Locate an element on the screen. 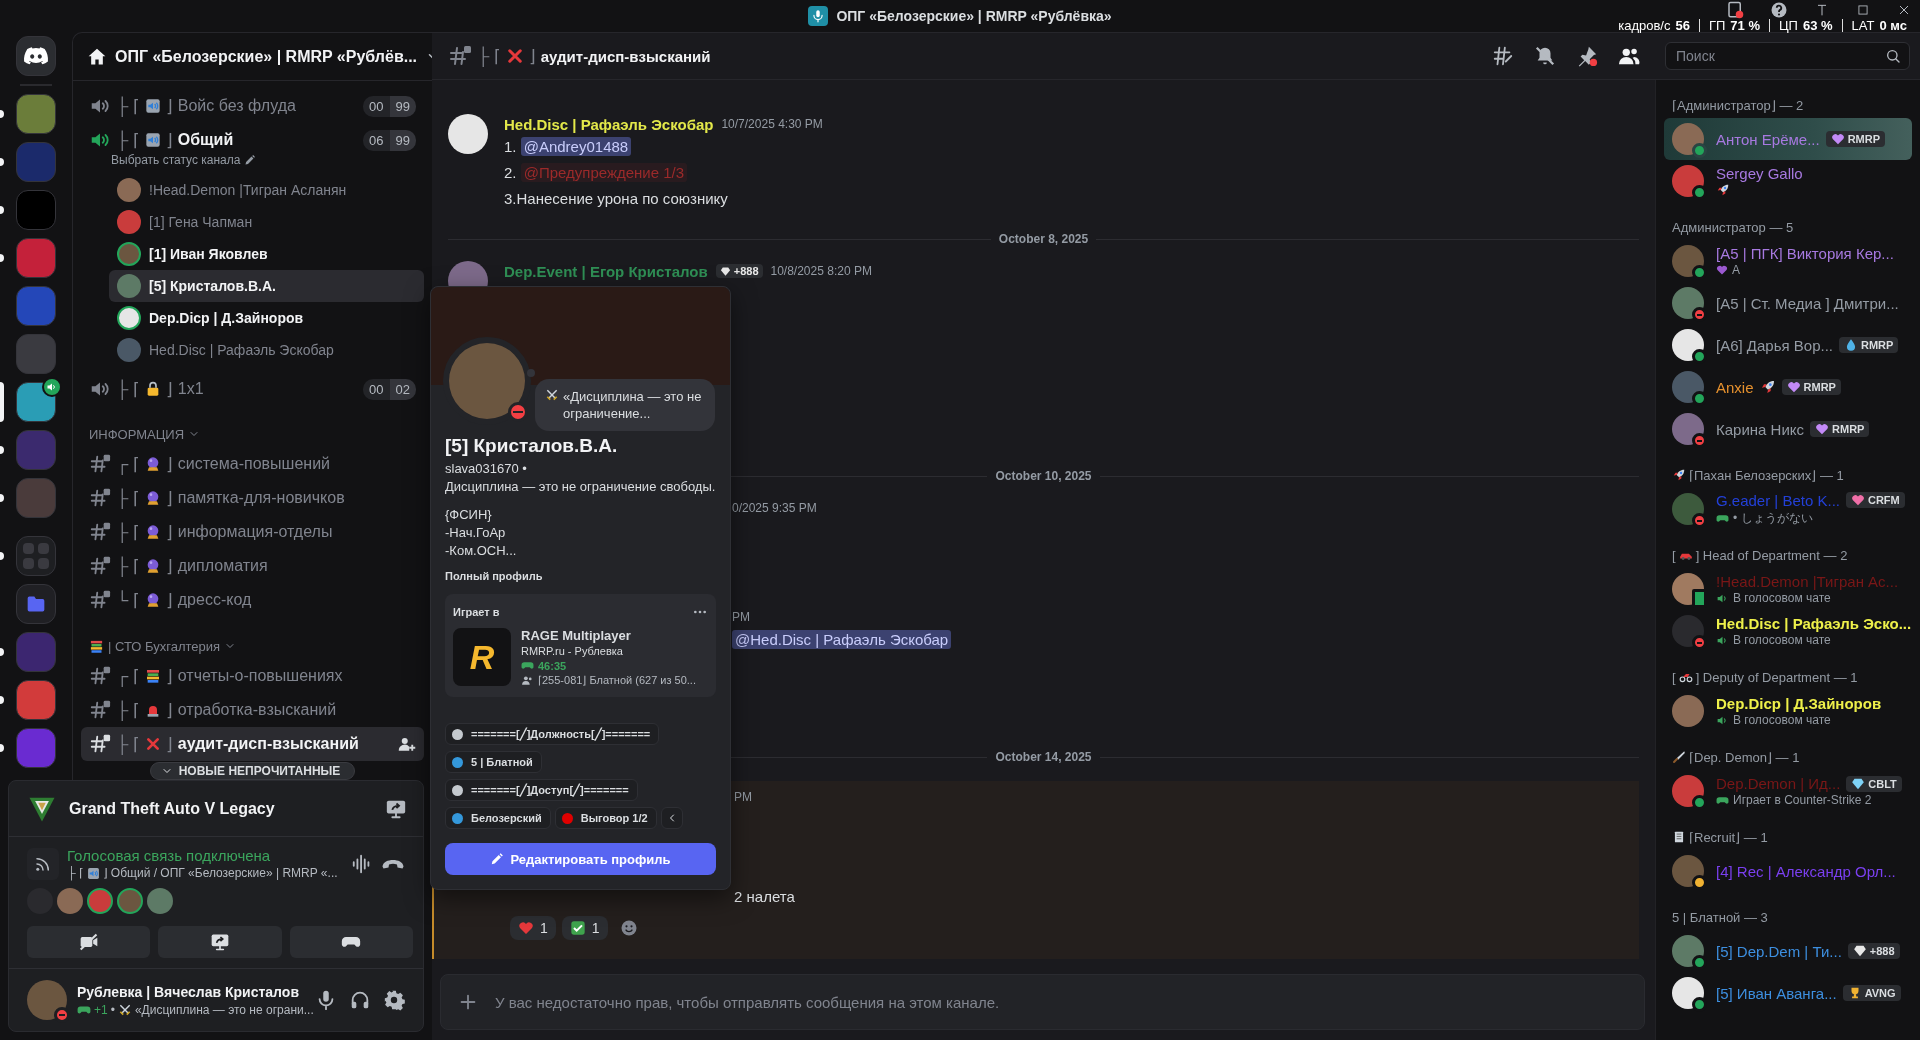 Image resolution: width=1920 pixels, height=1040 pixels. member-name: Sergey Gallo is located at coordinates (1759, 173).